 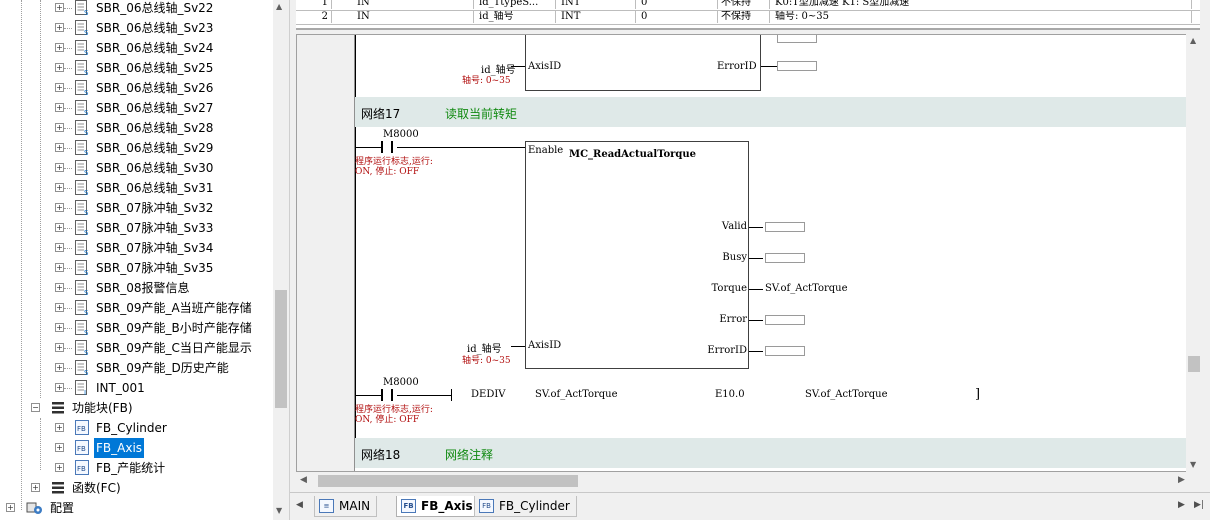 I want to click on tree-item-subroutine: + S SBR_07脉冲轴_Sv35, so click(x=136, y=268).